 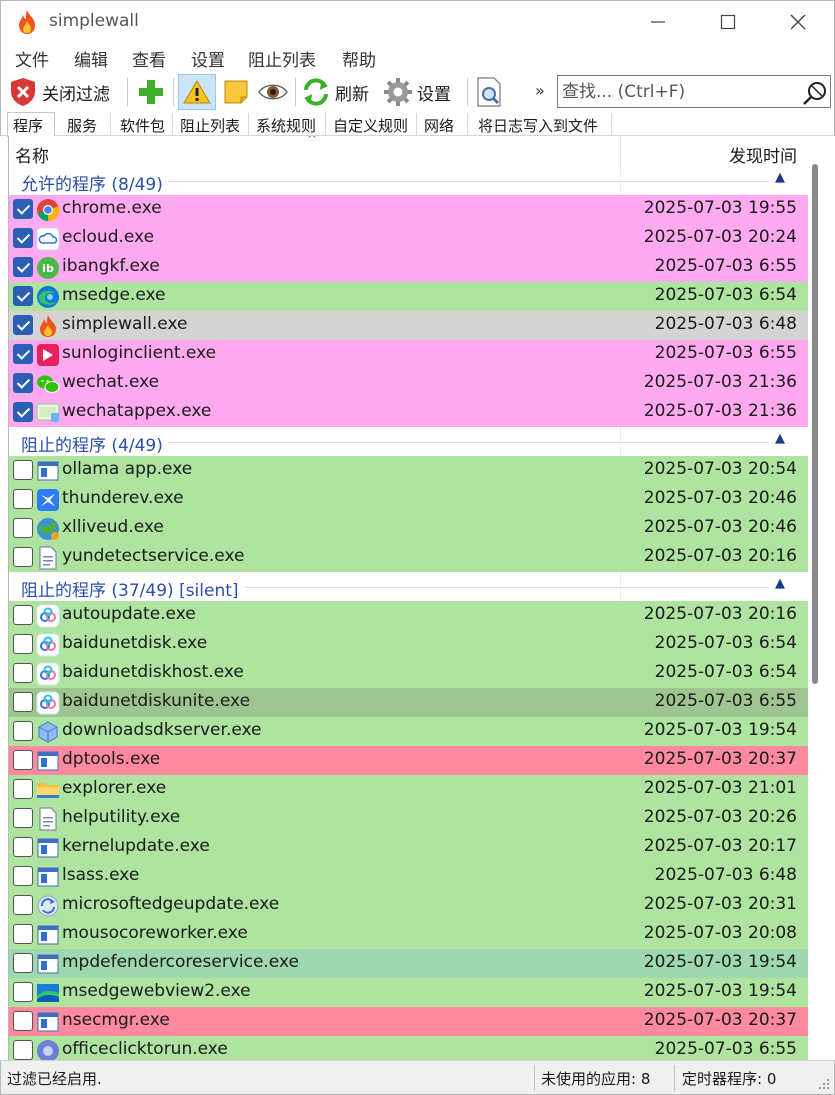 I want to click on menu-edit: 编辑, so click(x=91, y=58).